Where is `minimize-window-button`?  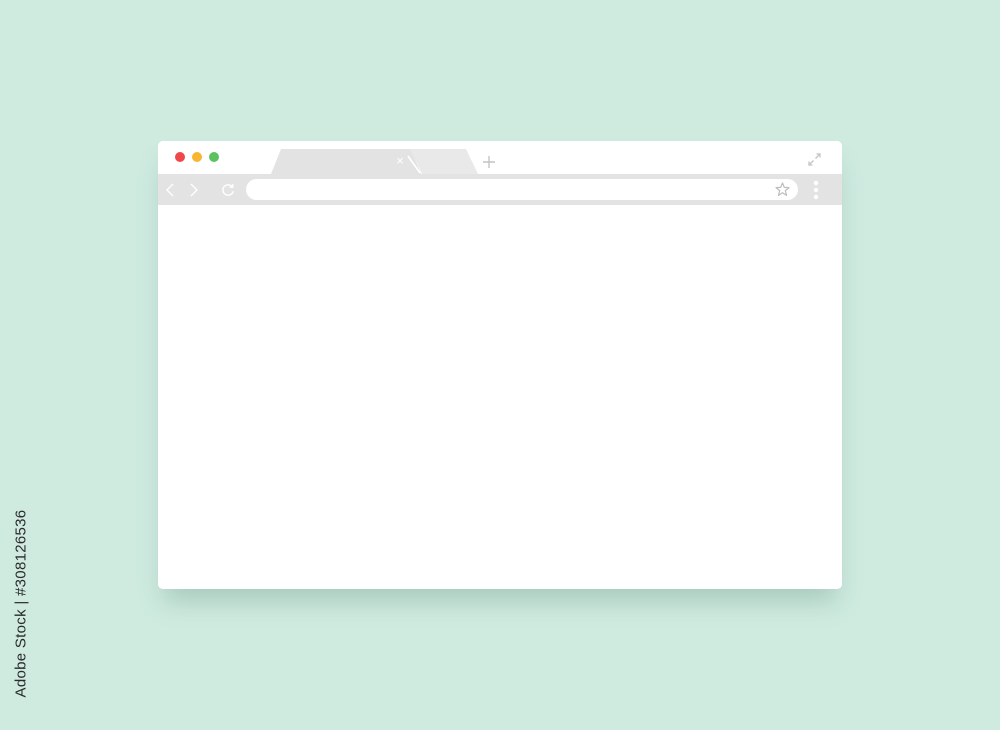 minimize-window-button is located at coordinates (197, 157).